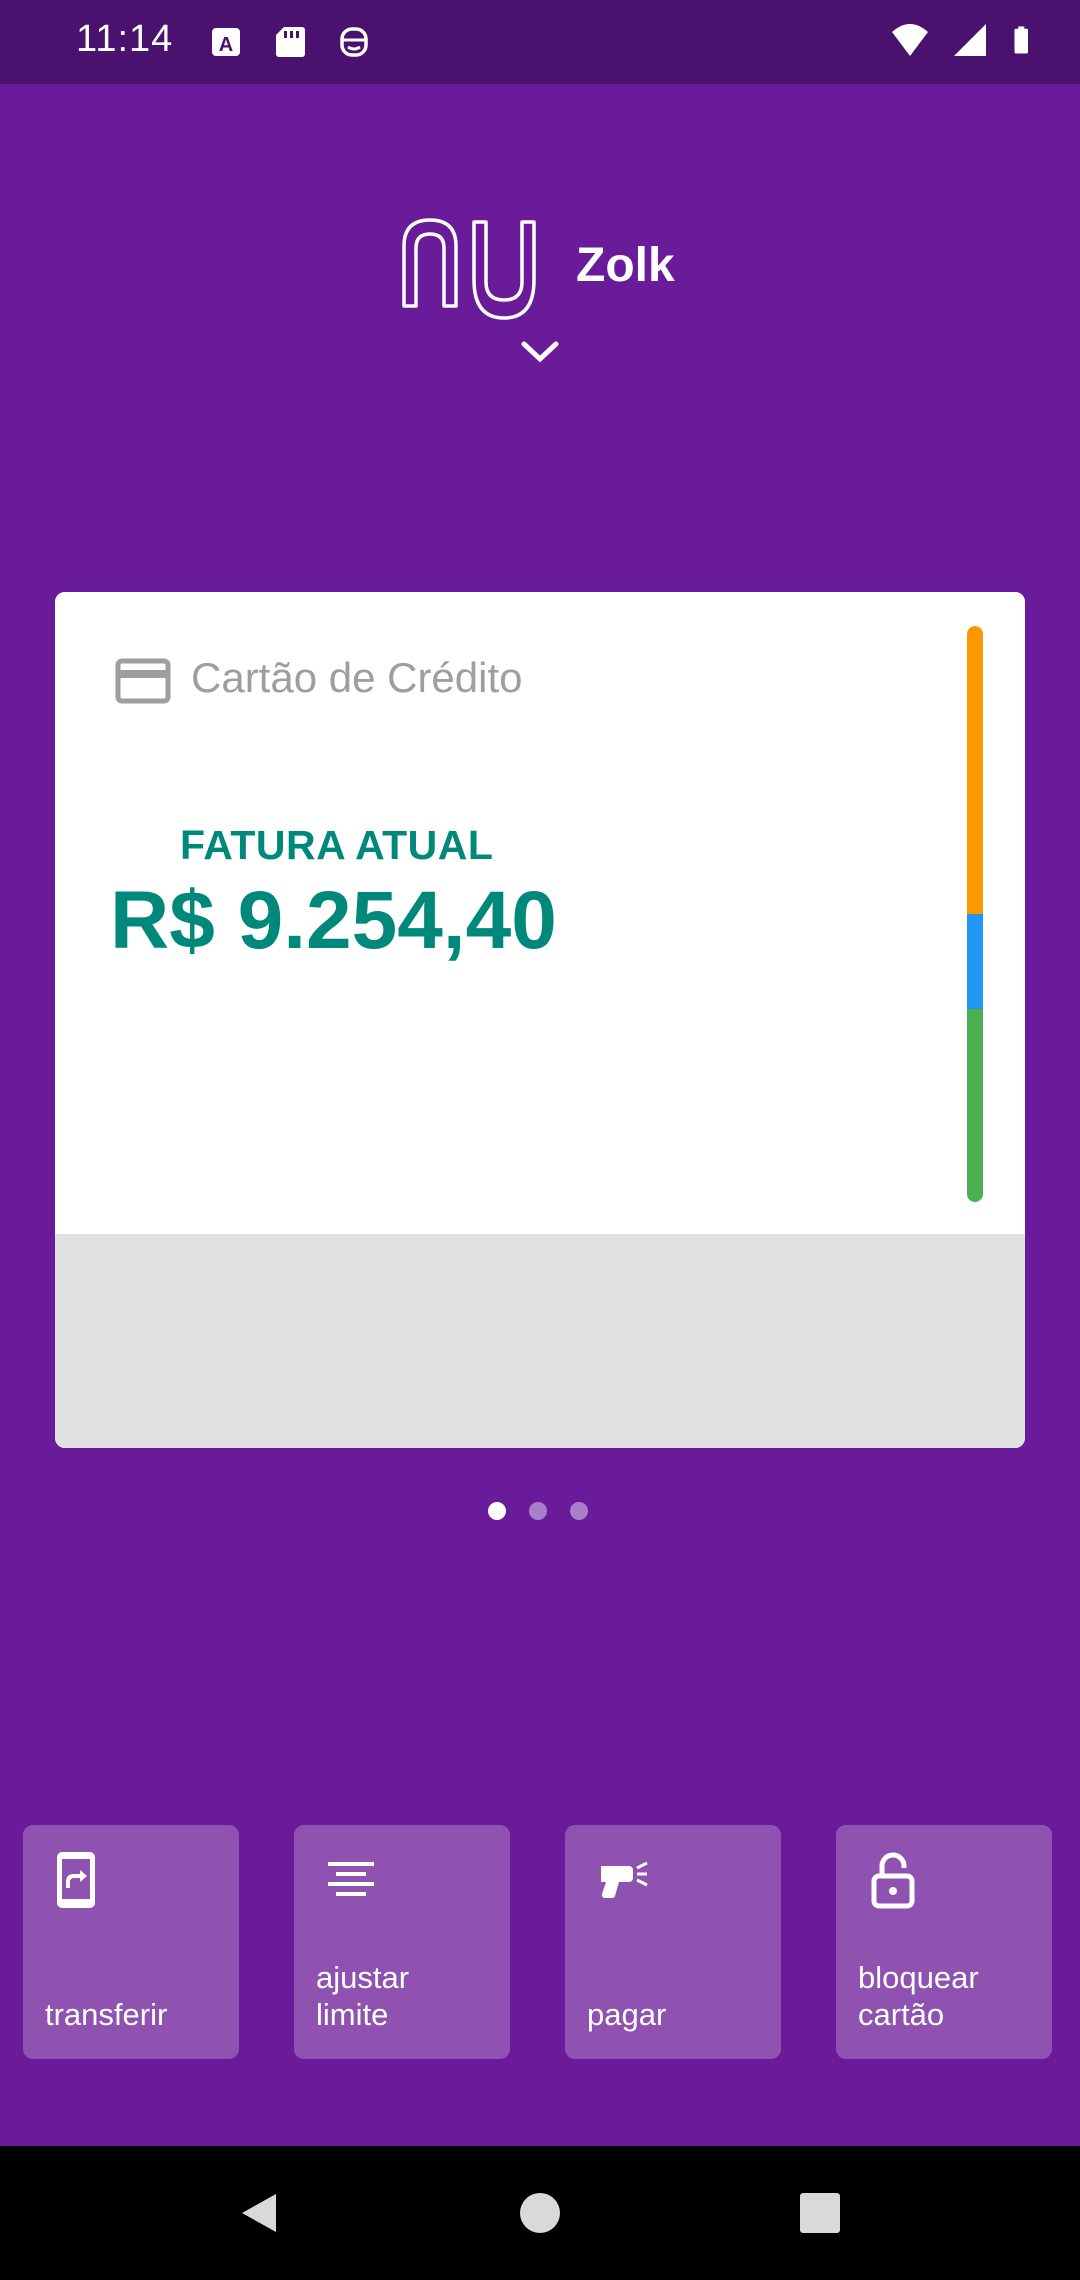  What do you see at coordinates (333, 920) in the screenshot?
I see `invoice-amount: R$ 9.254,40` at bounding box center [333, 920].